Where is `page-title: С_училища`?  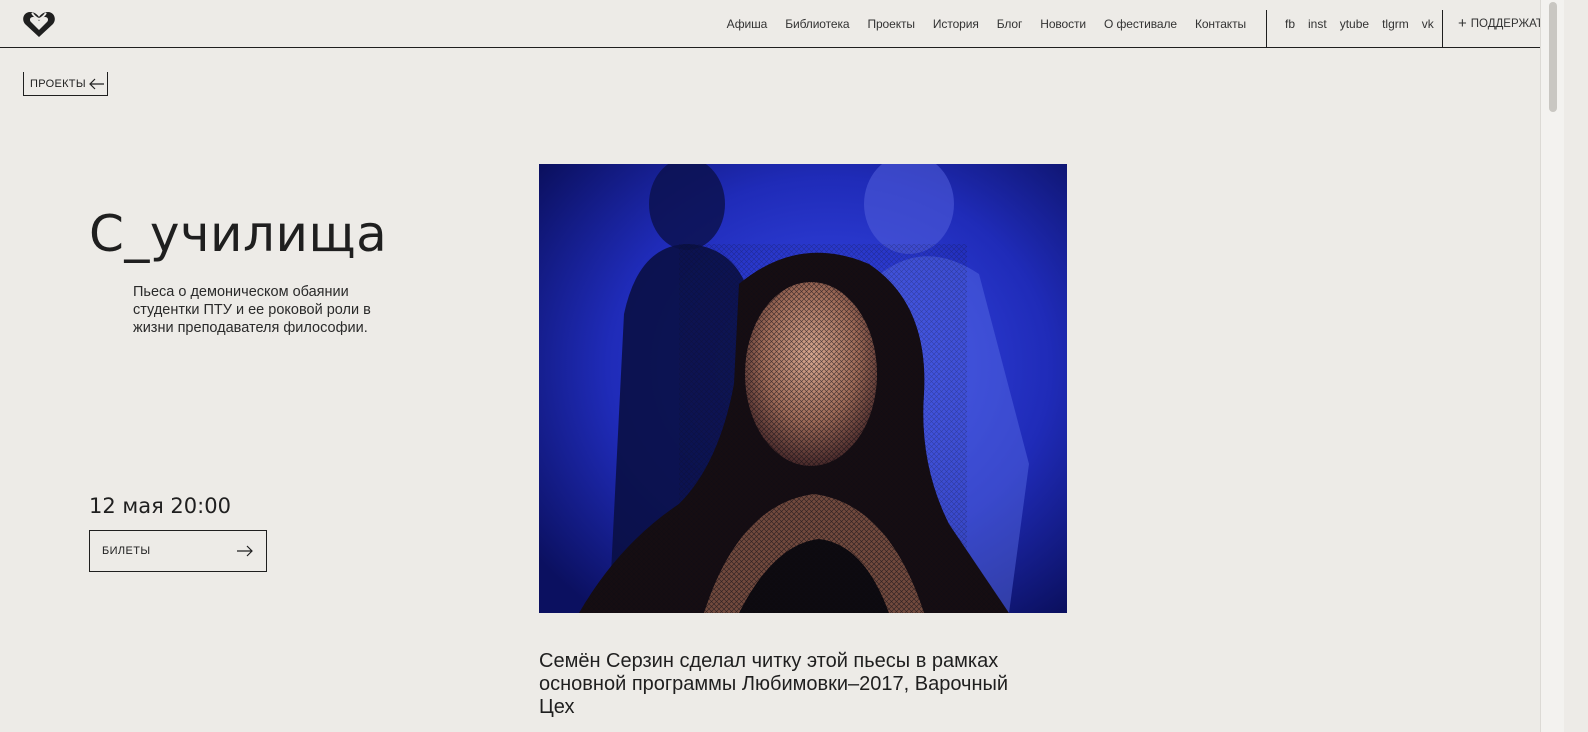 page-title: С_училища is located at coordinates (238, 234).